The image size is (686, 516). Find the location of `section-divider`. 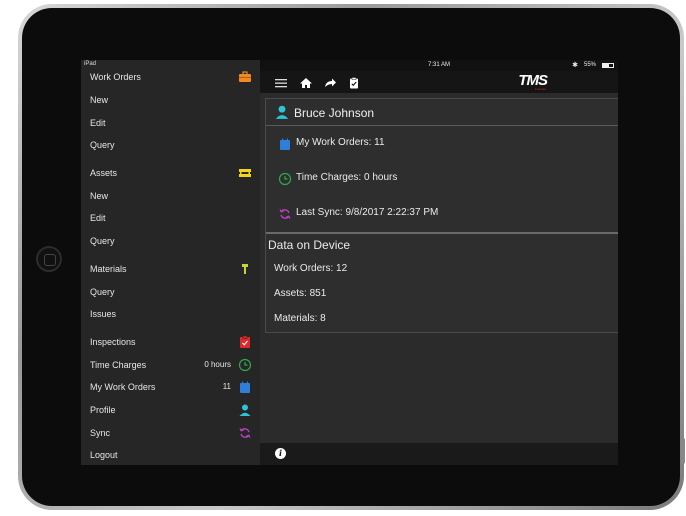

section-divider is located at coordinates (442, 233).